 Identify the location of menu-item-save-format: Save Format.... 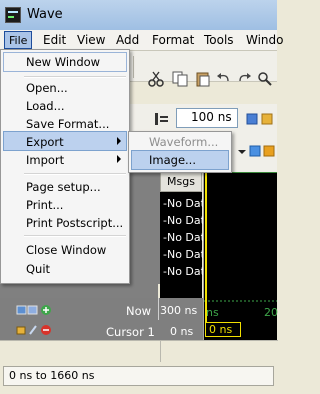
(67, 124).